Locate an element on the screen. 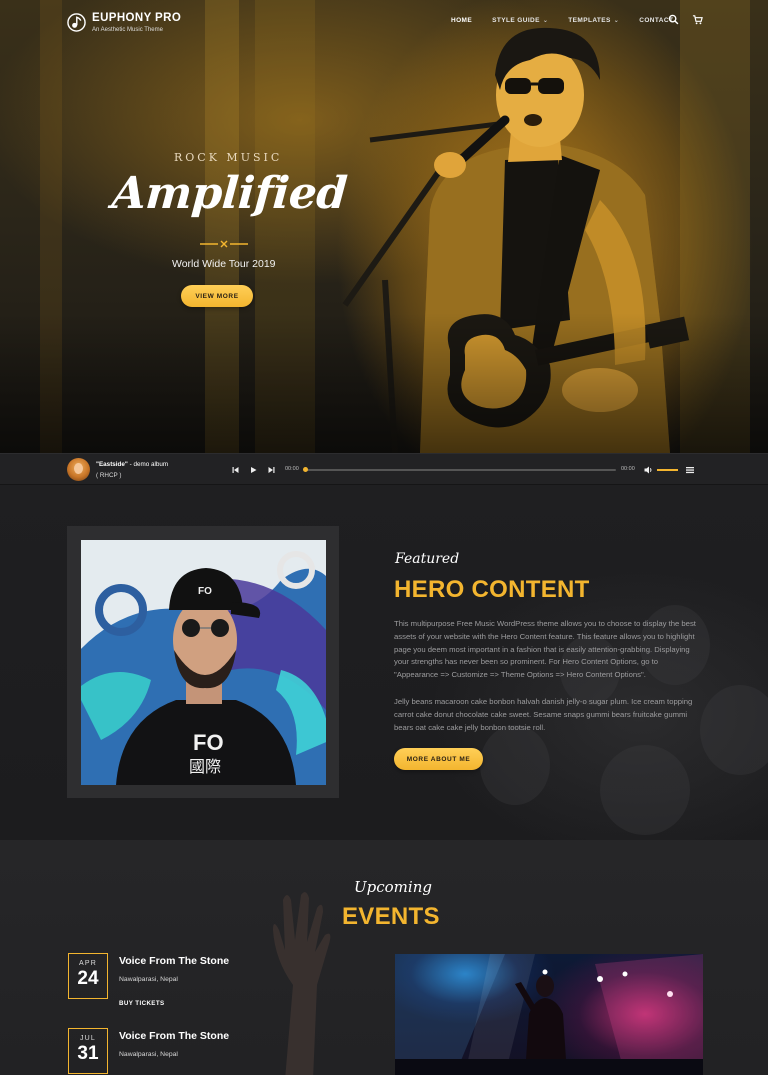 The width and height of the screenshot is (768, 1075). nav-style-guide: STYLE GUIDE ⌄ is located at coordinates (520, 20).